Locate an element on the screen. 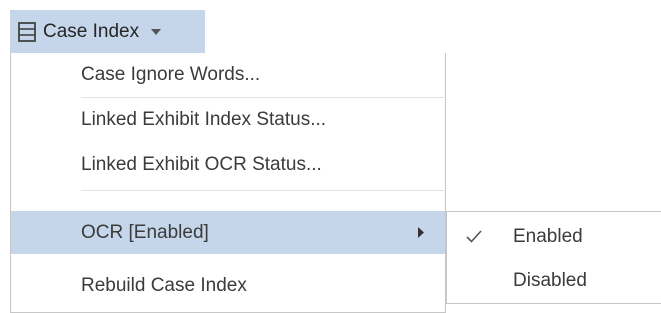 This screenshot has height=313, width=661. ocr-submenu: Enabled Disabled is located at coordinates (553, 257).